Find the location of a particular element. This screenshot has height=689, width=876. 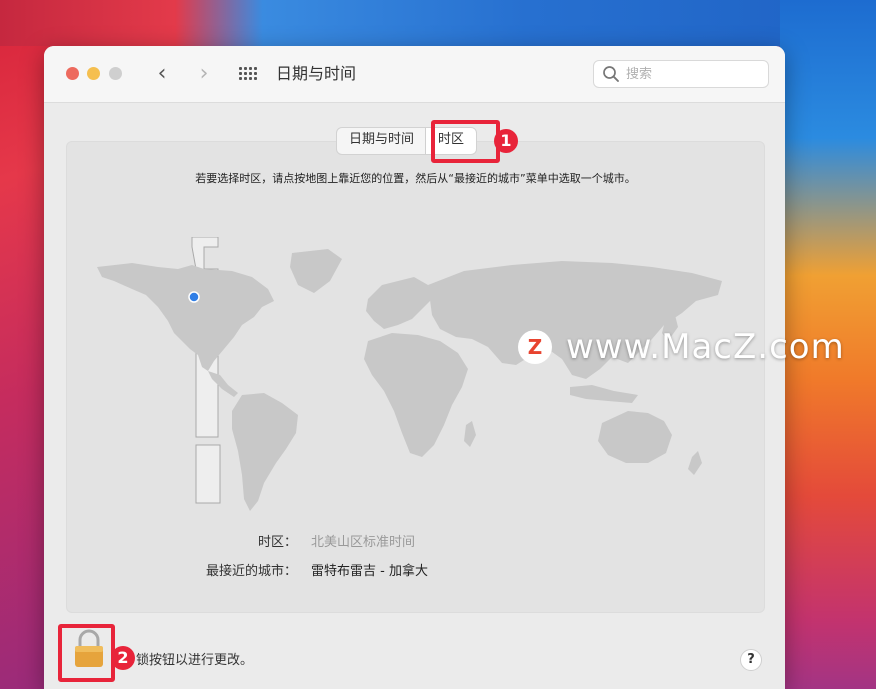

search-input is located at coordinates (694, 74).